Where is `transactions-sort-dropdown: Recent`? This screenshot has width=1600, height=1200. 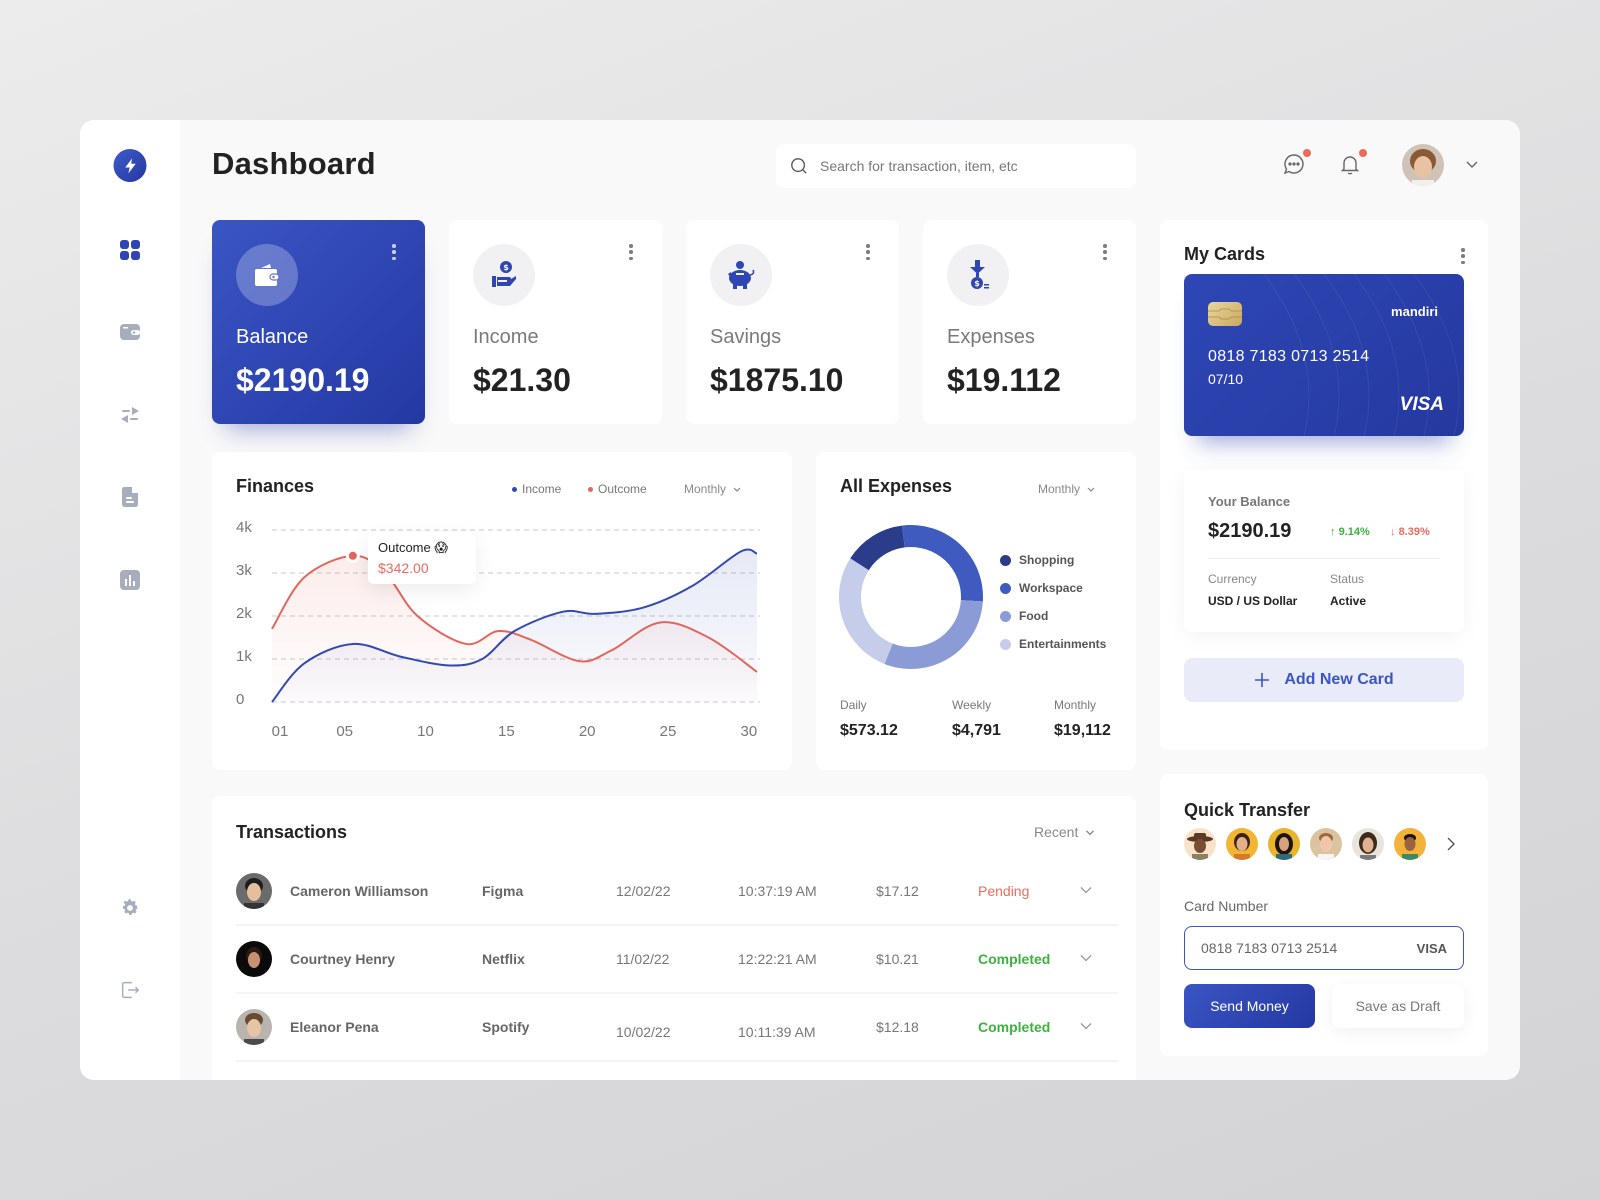 transactions-sort-dropdown: Recent is located at coordinates (1065, 832).